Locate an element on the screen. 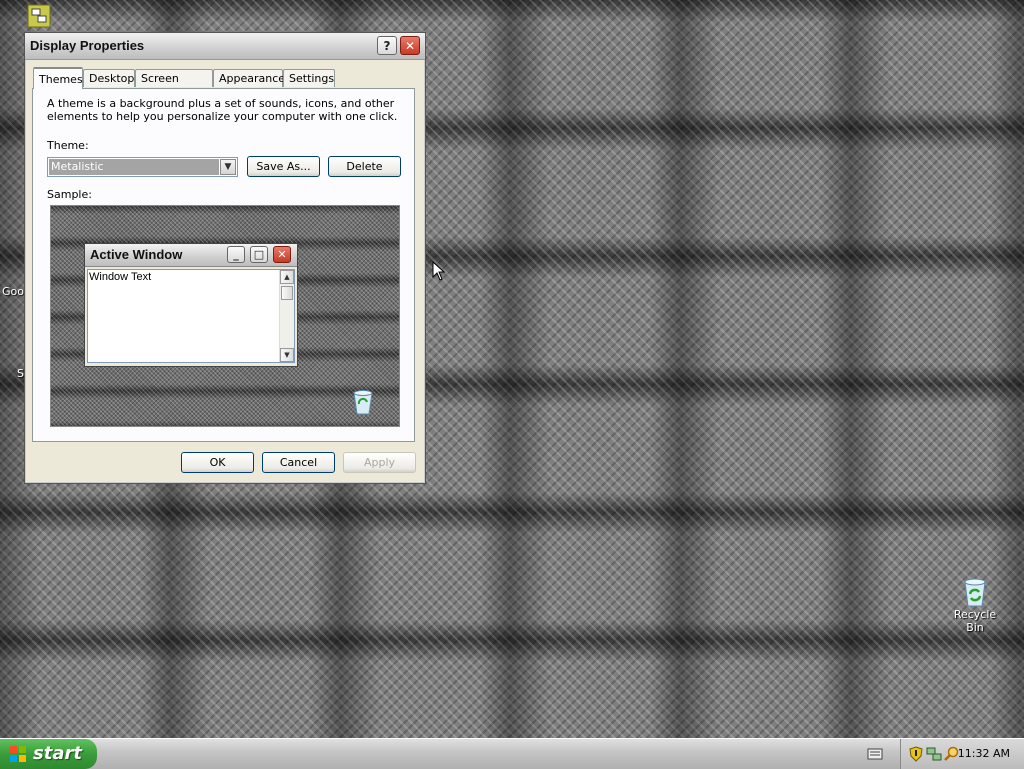 The image size is (1024, 769). keyboard-icon is located at coordinates (875, 754).